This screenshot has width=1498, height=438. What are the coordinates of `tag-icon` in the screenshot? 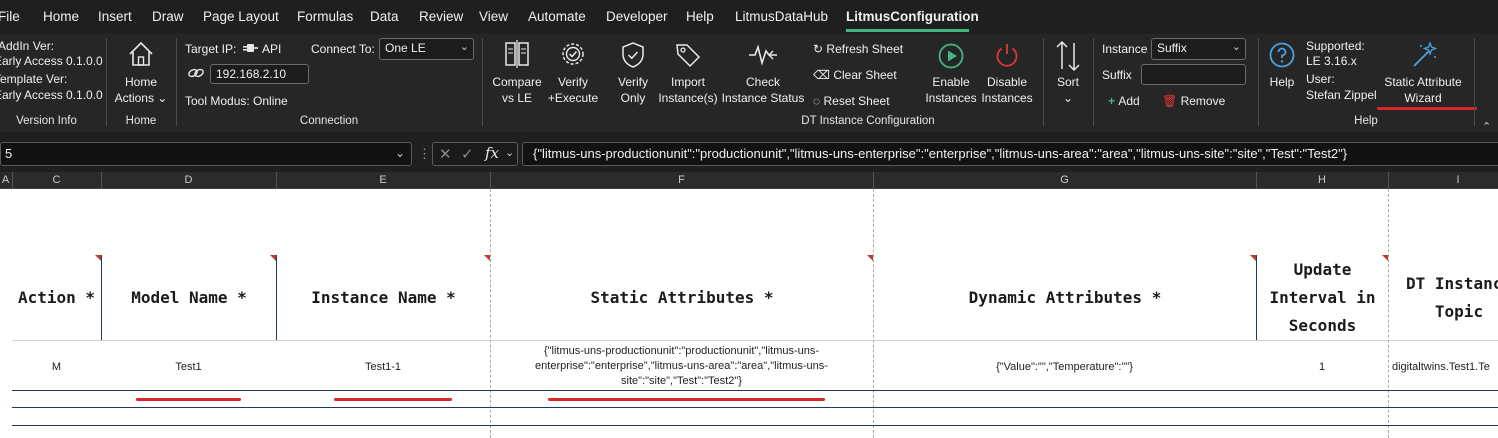 It's located at (688, 55).